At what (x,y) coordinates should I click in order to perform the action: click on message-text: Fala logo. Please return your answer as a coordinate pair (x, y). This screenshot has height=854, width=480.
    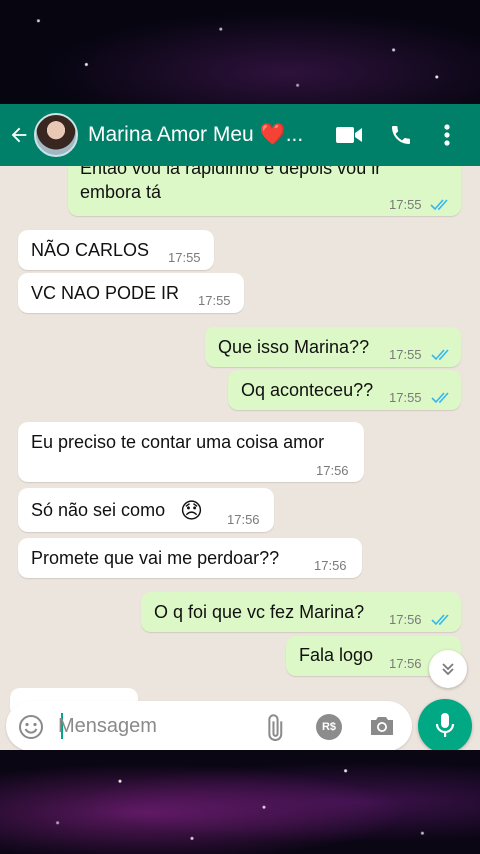
    Looking at the image, I should click on (336, 655).